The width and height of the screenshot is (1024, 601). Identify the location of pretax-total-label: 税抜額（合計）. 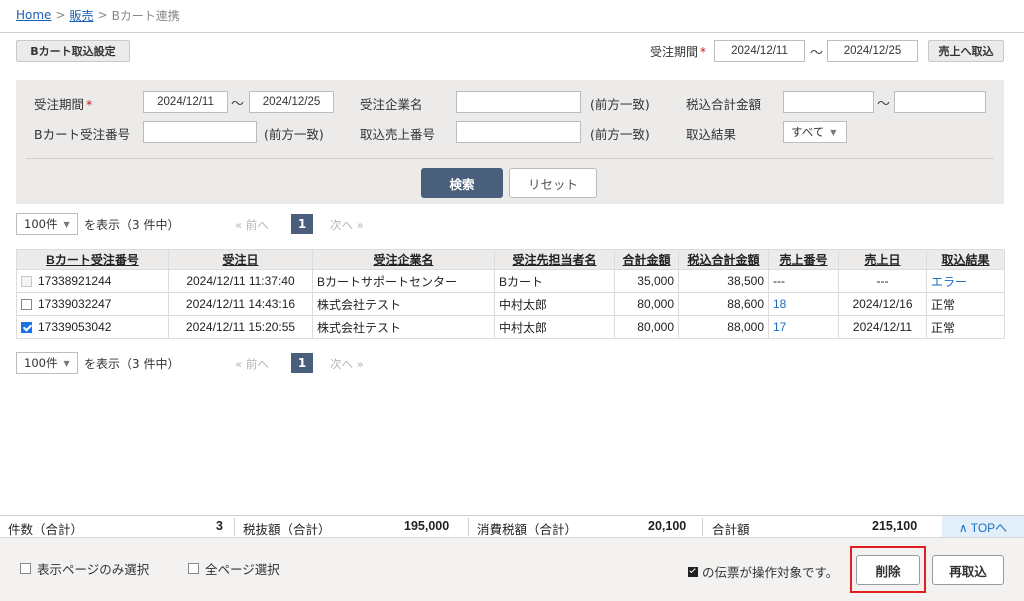
(287, 530).